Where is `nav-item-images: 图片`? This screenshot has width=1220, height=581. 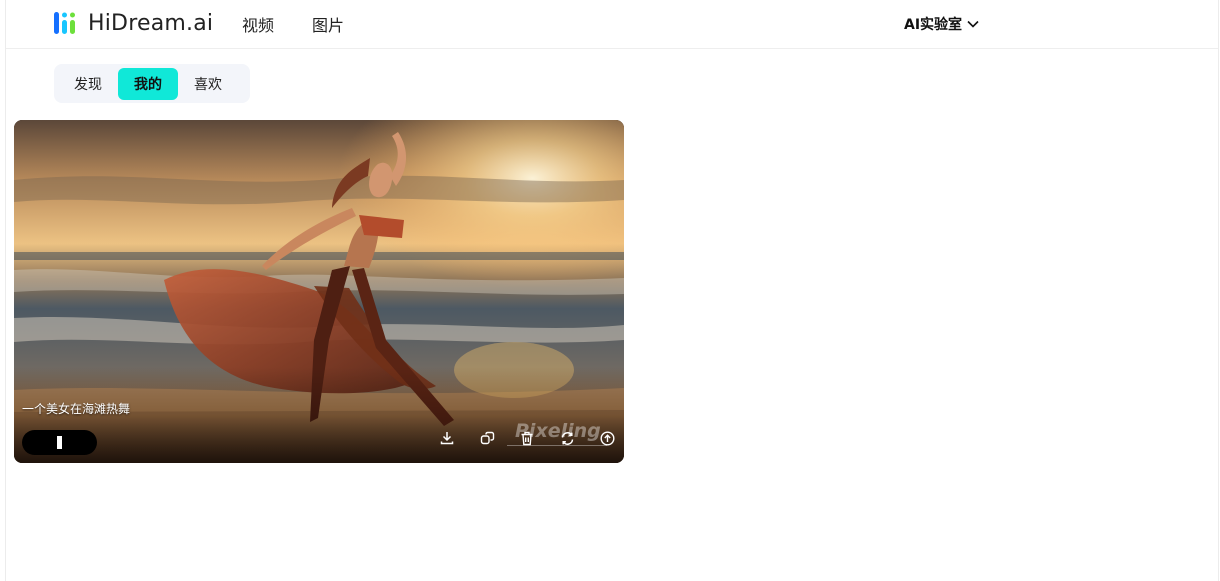 nav-item-images: 图片 is located at coordinates (328, 24).